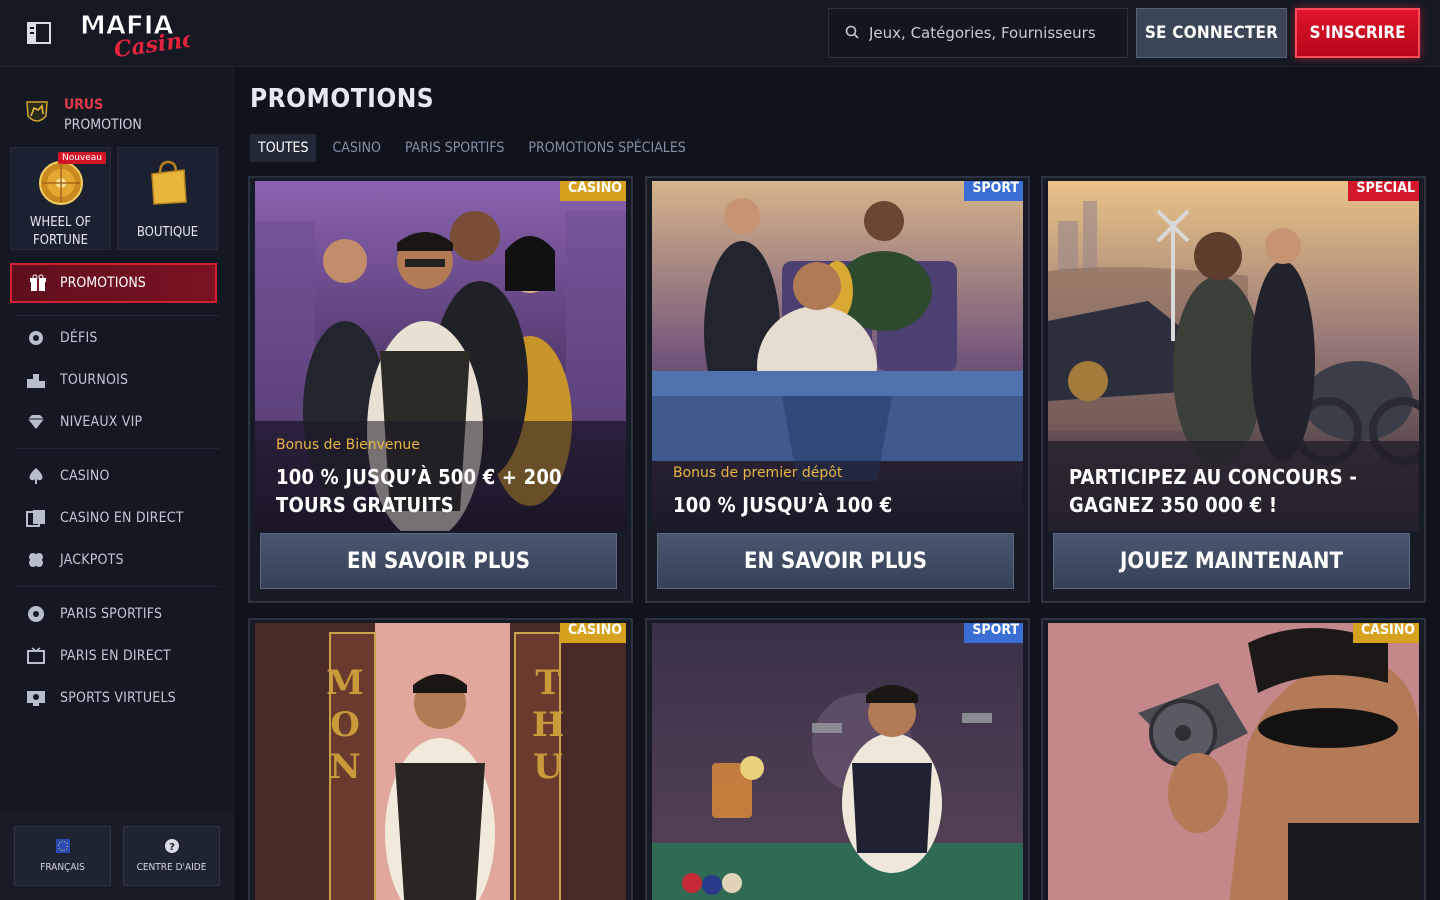 This screenshot has height=900, width=1440. What do you see at coordinates (720, 33) in the screenshot?
I see `top-header: MAFIA Casino SE CONNECTER S'INSCRIRE` at bounding box center [720, 33].